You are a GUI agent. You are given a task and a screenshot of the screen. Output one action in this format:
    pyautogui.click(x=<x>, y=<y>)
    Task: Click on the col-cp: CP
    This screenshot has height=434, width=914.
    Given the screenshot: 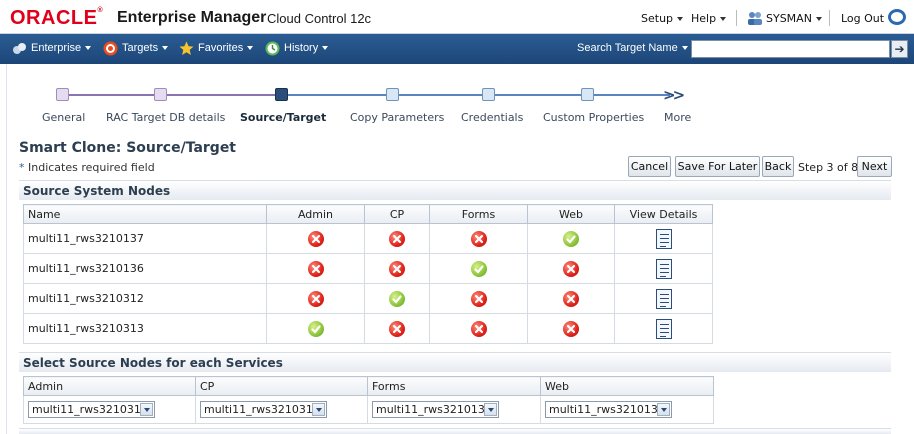 What is the action you would take?
    pyautogui.click(x=397, y=214)
    